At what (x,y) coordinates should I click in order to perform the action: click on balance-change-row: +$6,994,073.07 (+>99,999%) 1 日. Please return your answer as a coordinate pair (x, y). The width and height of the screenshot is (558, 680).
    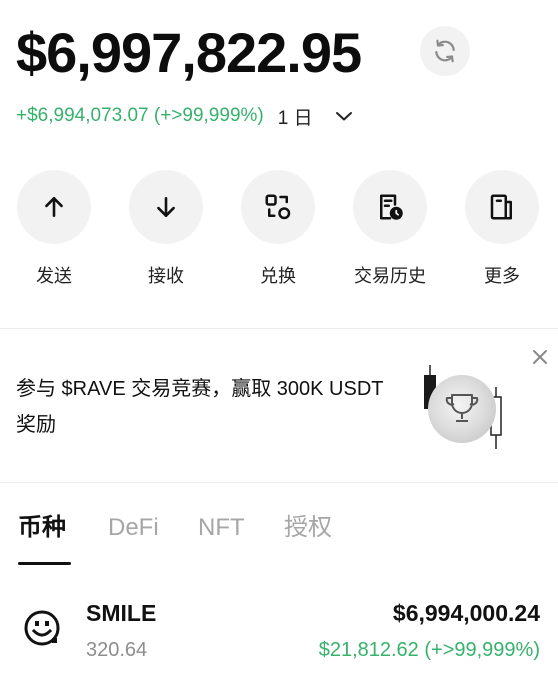
    Looking at the image, I should click on (184, 116).